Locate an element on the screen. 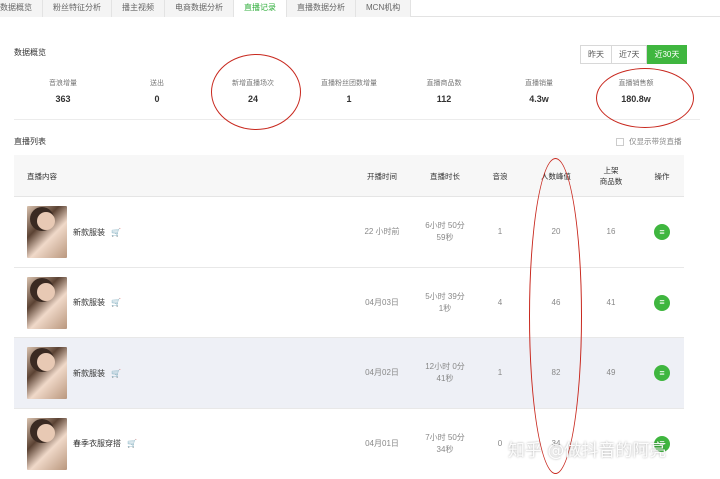  live-list-title: 直播列表 is located at coordinates (30, 141).